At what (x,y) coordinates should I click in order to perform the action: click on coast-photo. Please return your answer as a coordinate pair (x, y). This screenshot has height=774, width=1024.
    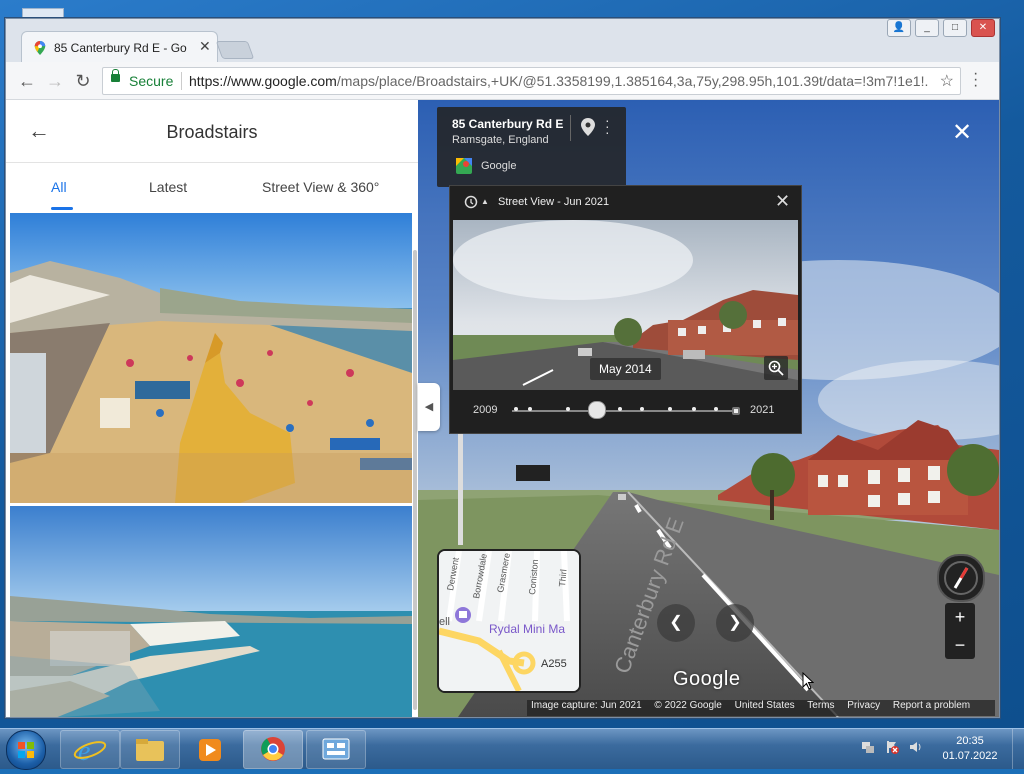
    Looking at the image, I should click on (211, 611).